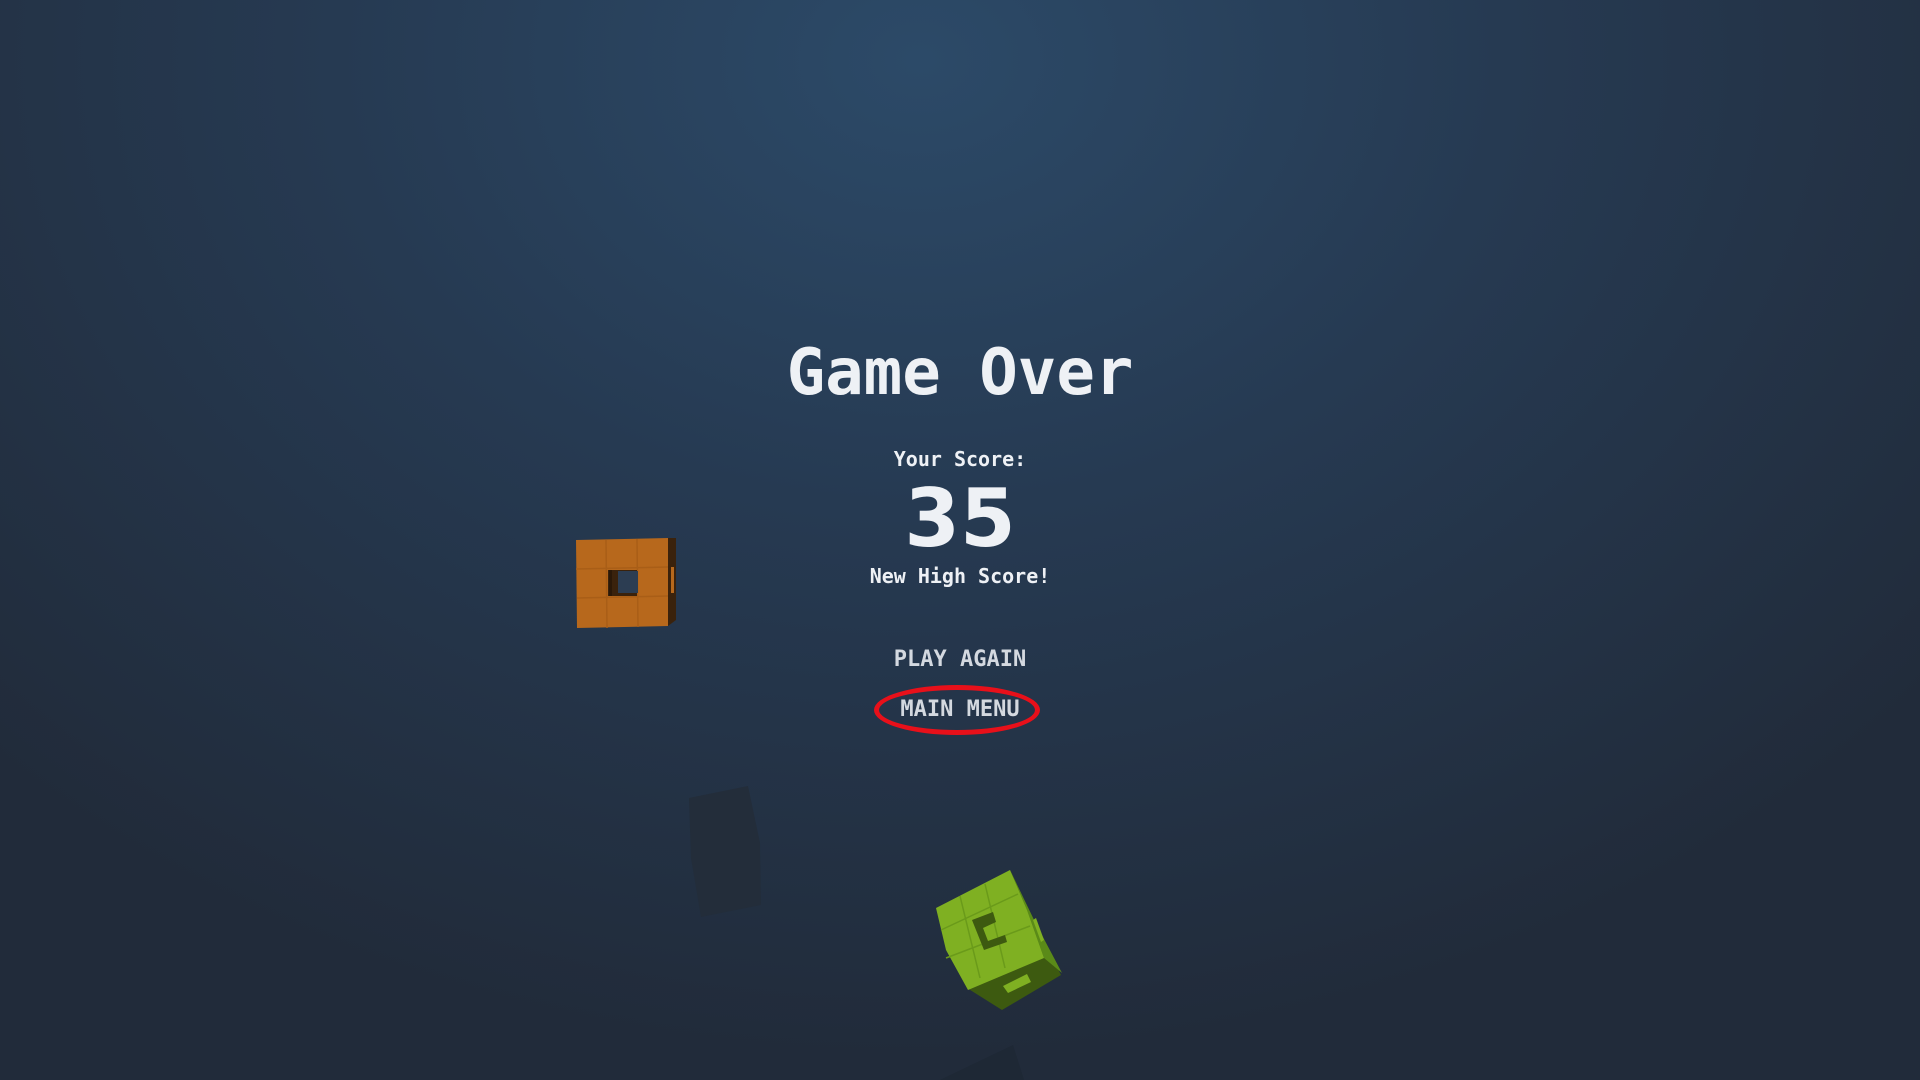 Image resolution: width=1920 pixels, height=1080 pixels. Describe the element at coordinates (960, 373) in the screenshot. I see `game-over-title: Game Over` at that location.